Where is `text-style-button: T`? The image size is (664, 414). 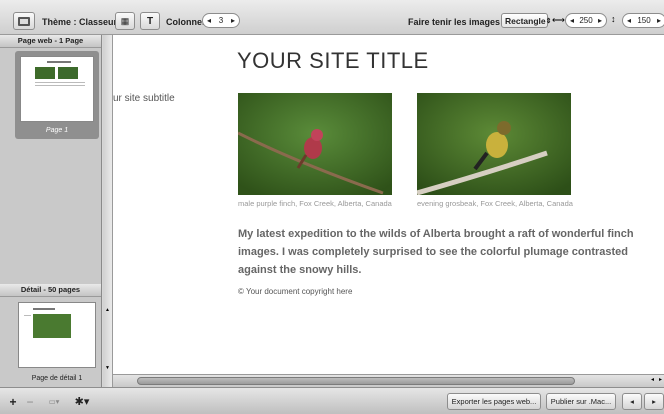 text-style-button: T is located at coordinates (150, 21).